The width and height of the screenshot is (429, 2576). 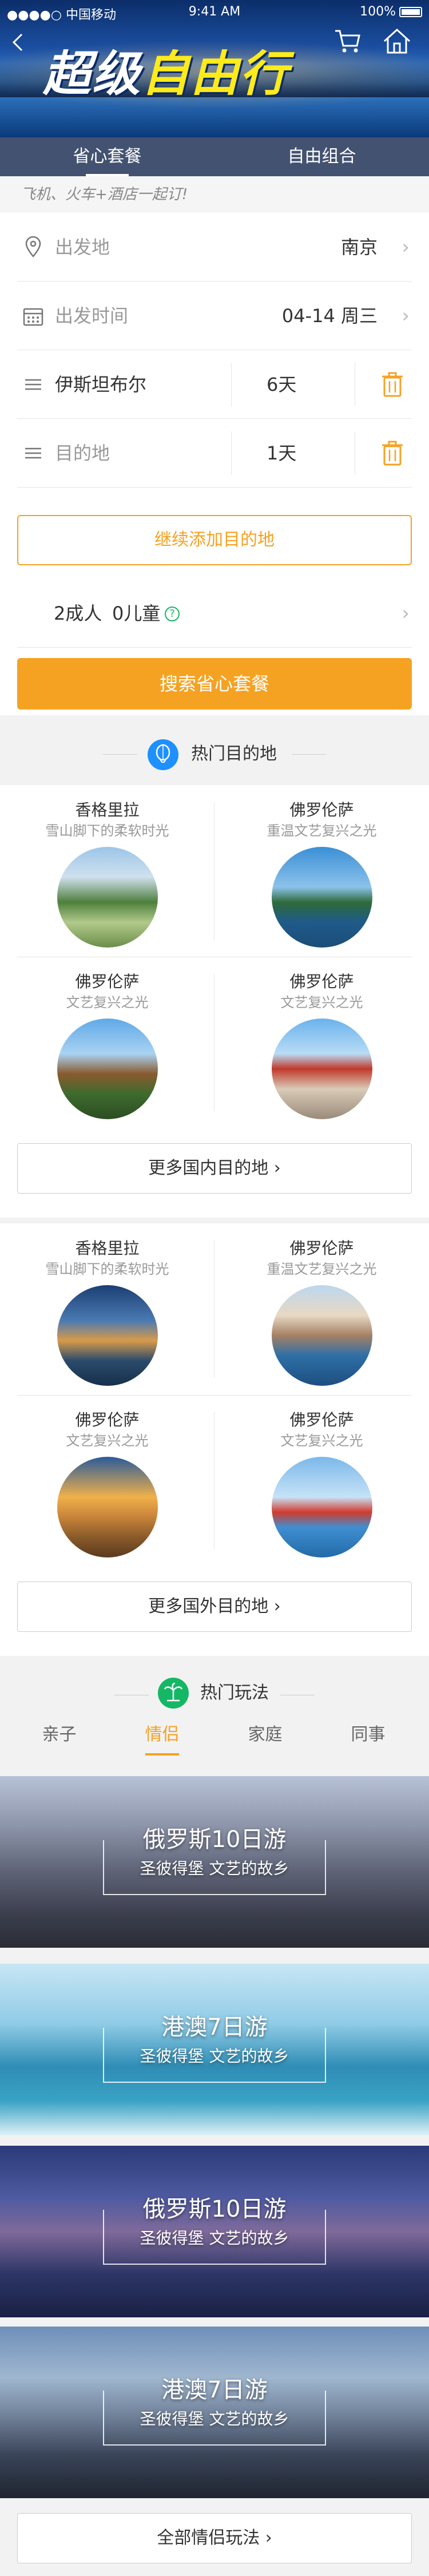 I want to click on home-icon, so click(x=397, y=41).